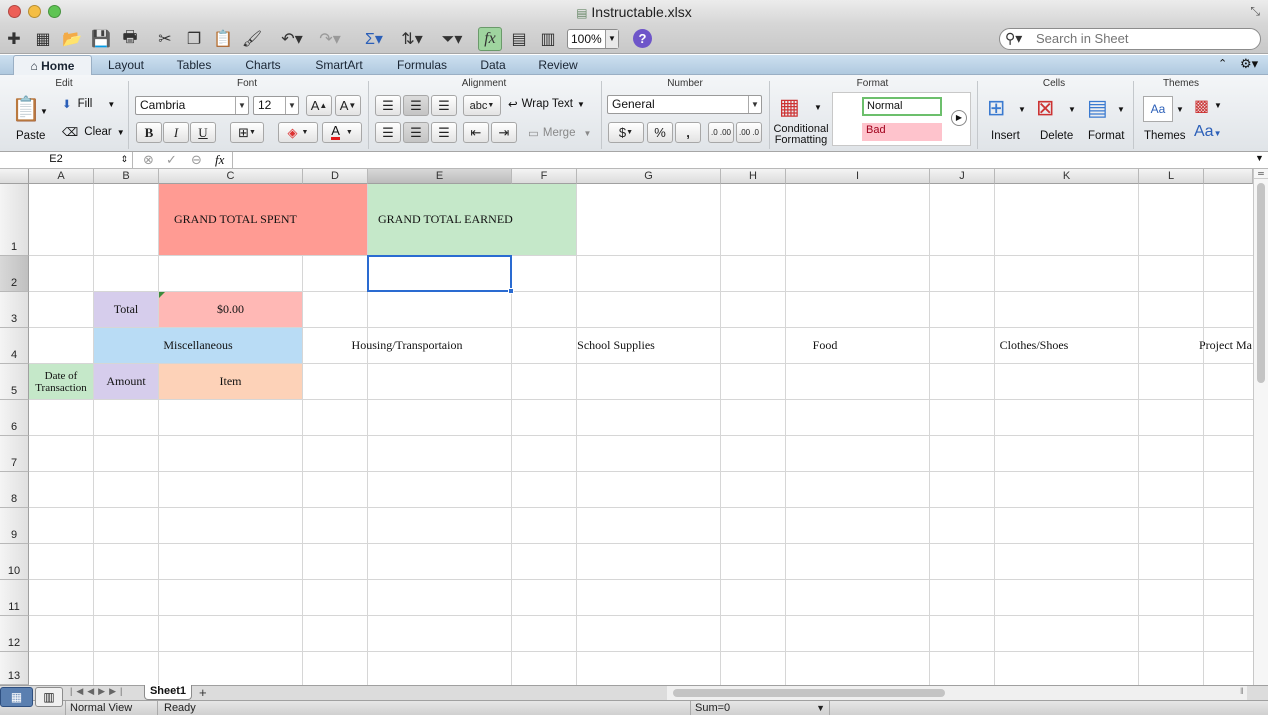  What do you see at coordinates (196, 160) in the screenshot?
I see `function-icon: ⊖` at bounding box center [196, 160].